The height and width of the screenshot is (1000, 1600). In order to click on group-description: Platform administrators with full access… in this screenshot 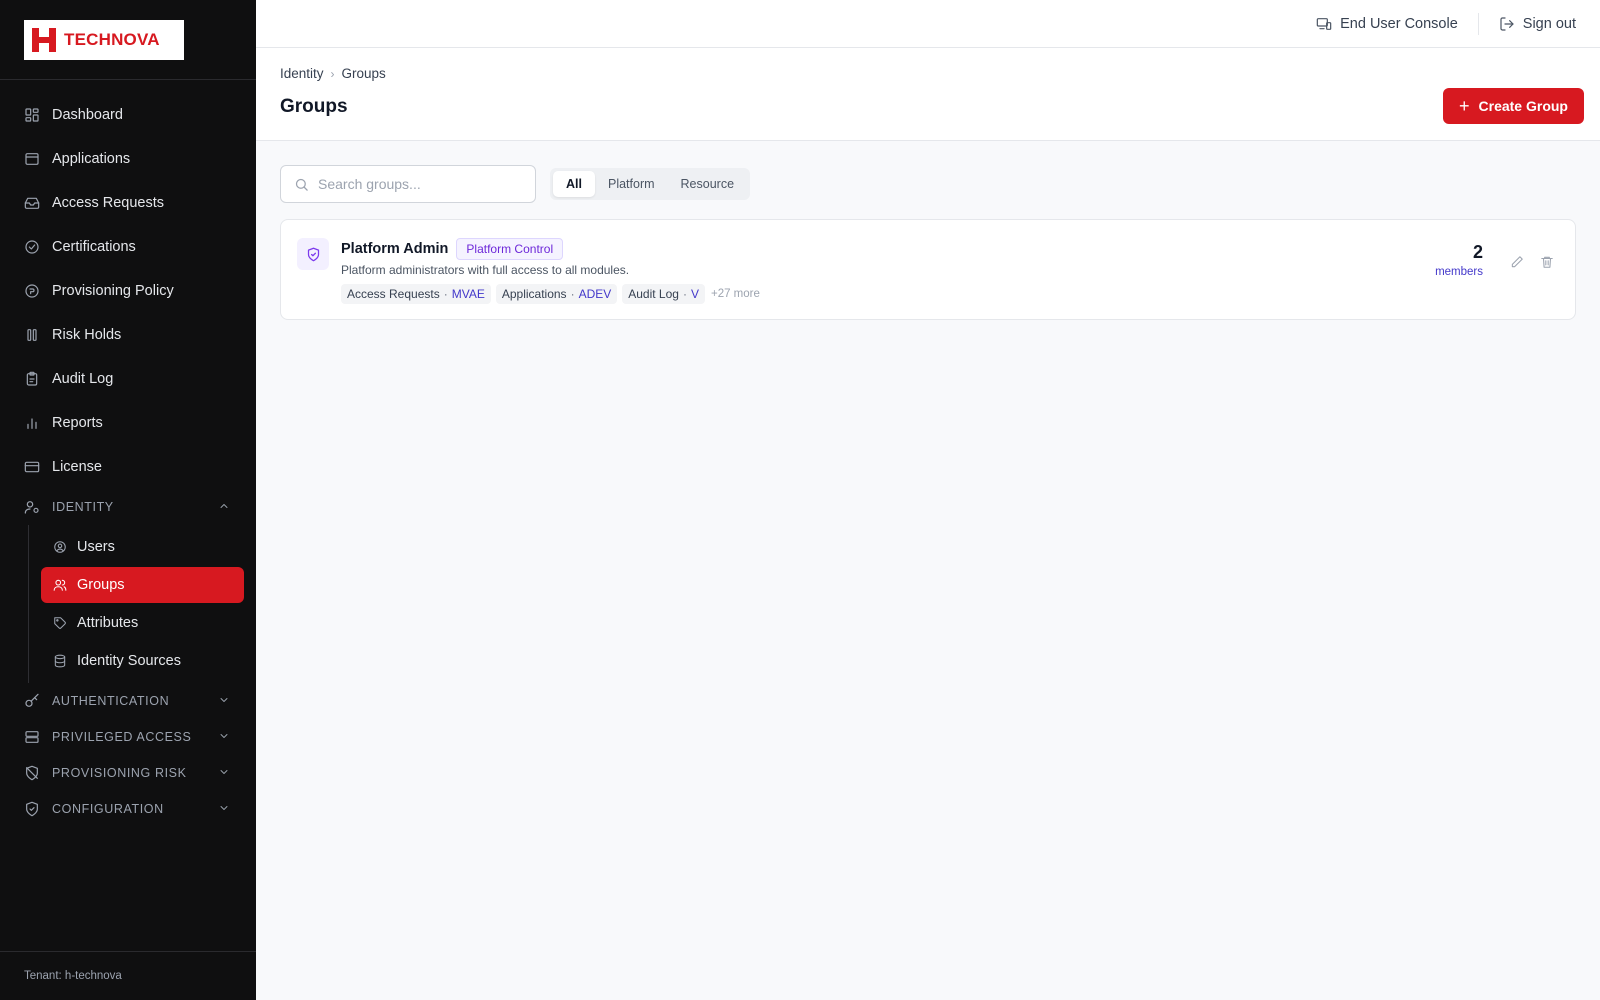, I will do `click(485, 270)`.